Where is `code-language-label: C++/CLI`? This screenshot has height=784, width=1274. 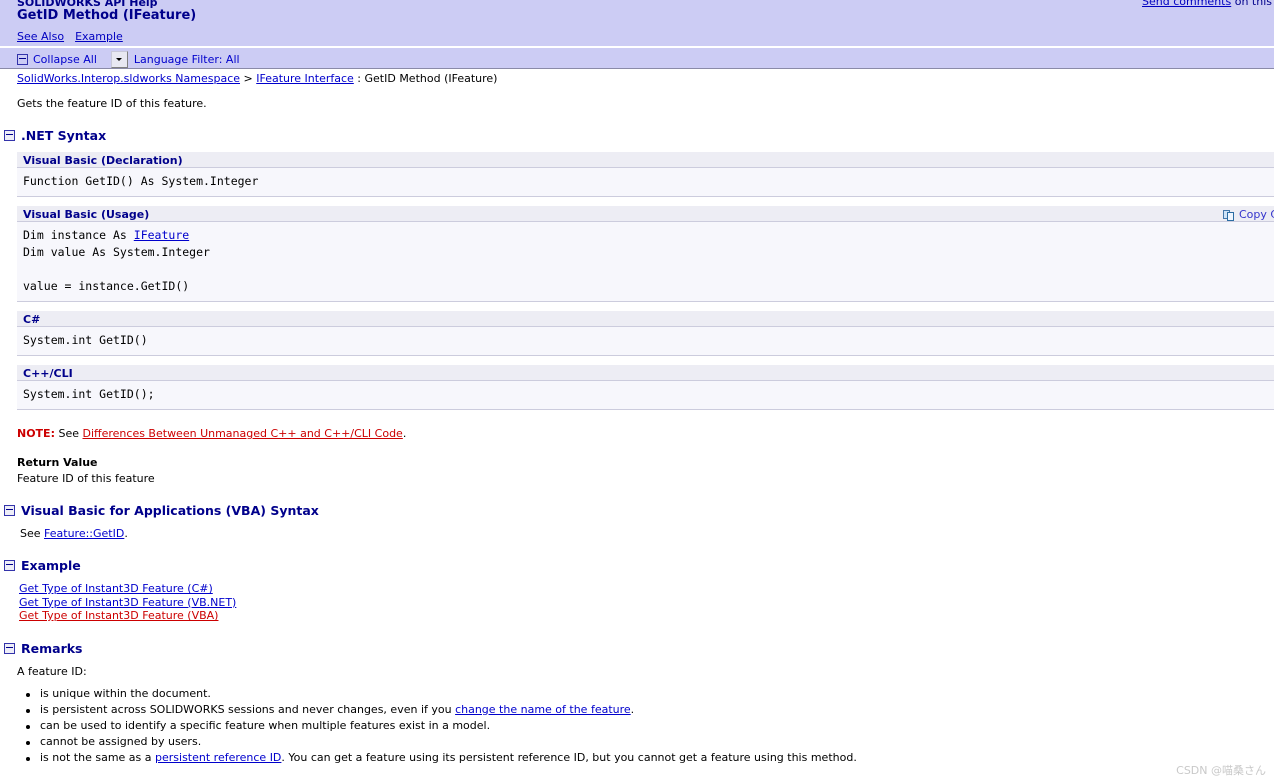 code-language-label: C++/CLI is located at coordinates (48, 373).